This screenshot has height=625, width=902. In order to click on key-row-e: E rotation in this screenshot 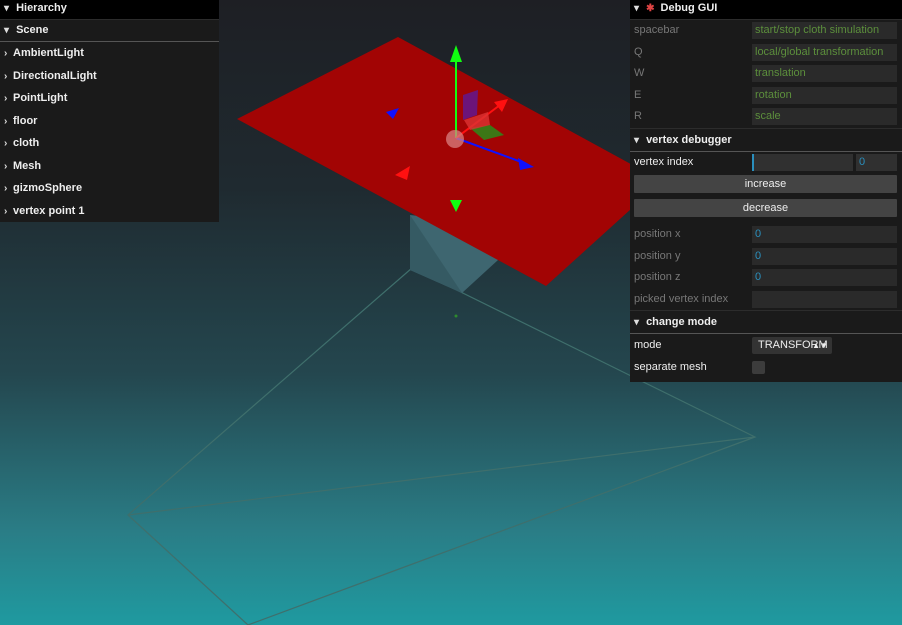, I will do `click(766, 96)`.